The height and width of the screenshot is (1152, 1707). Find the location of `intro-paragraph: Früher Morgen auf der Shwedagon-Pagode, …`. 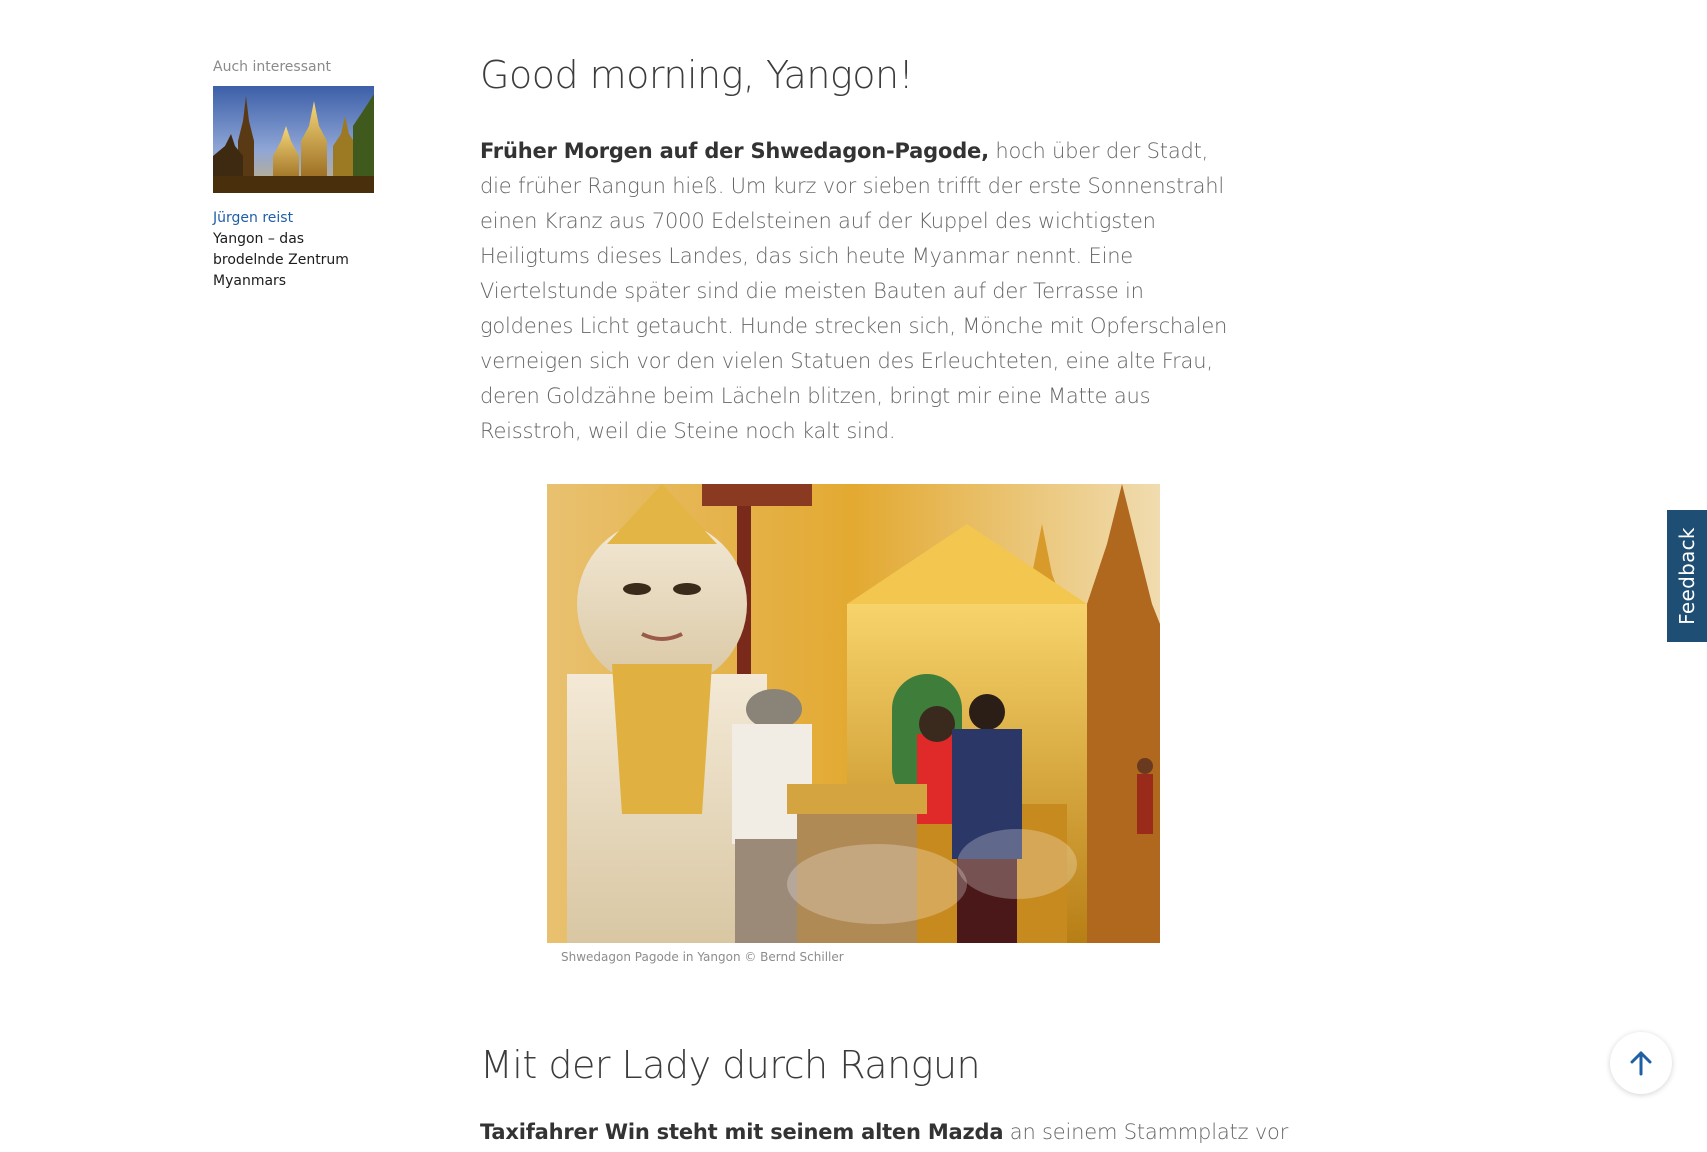

intro-paragraph: Früher Morgen auf der Shwedagon-Pagode, … is located at coordinates (860, 291).